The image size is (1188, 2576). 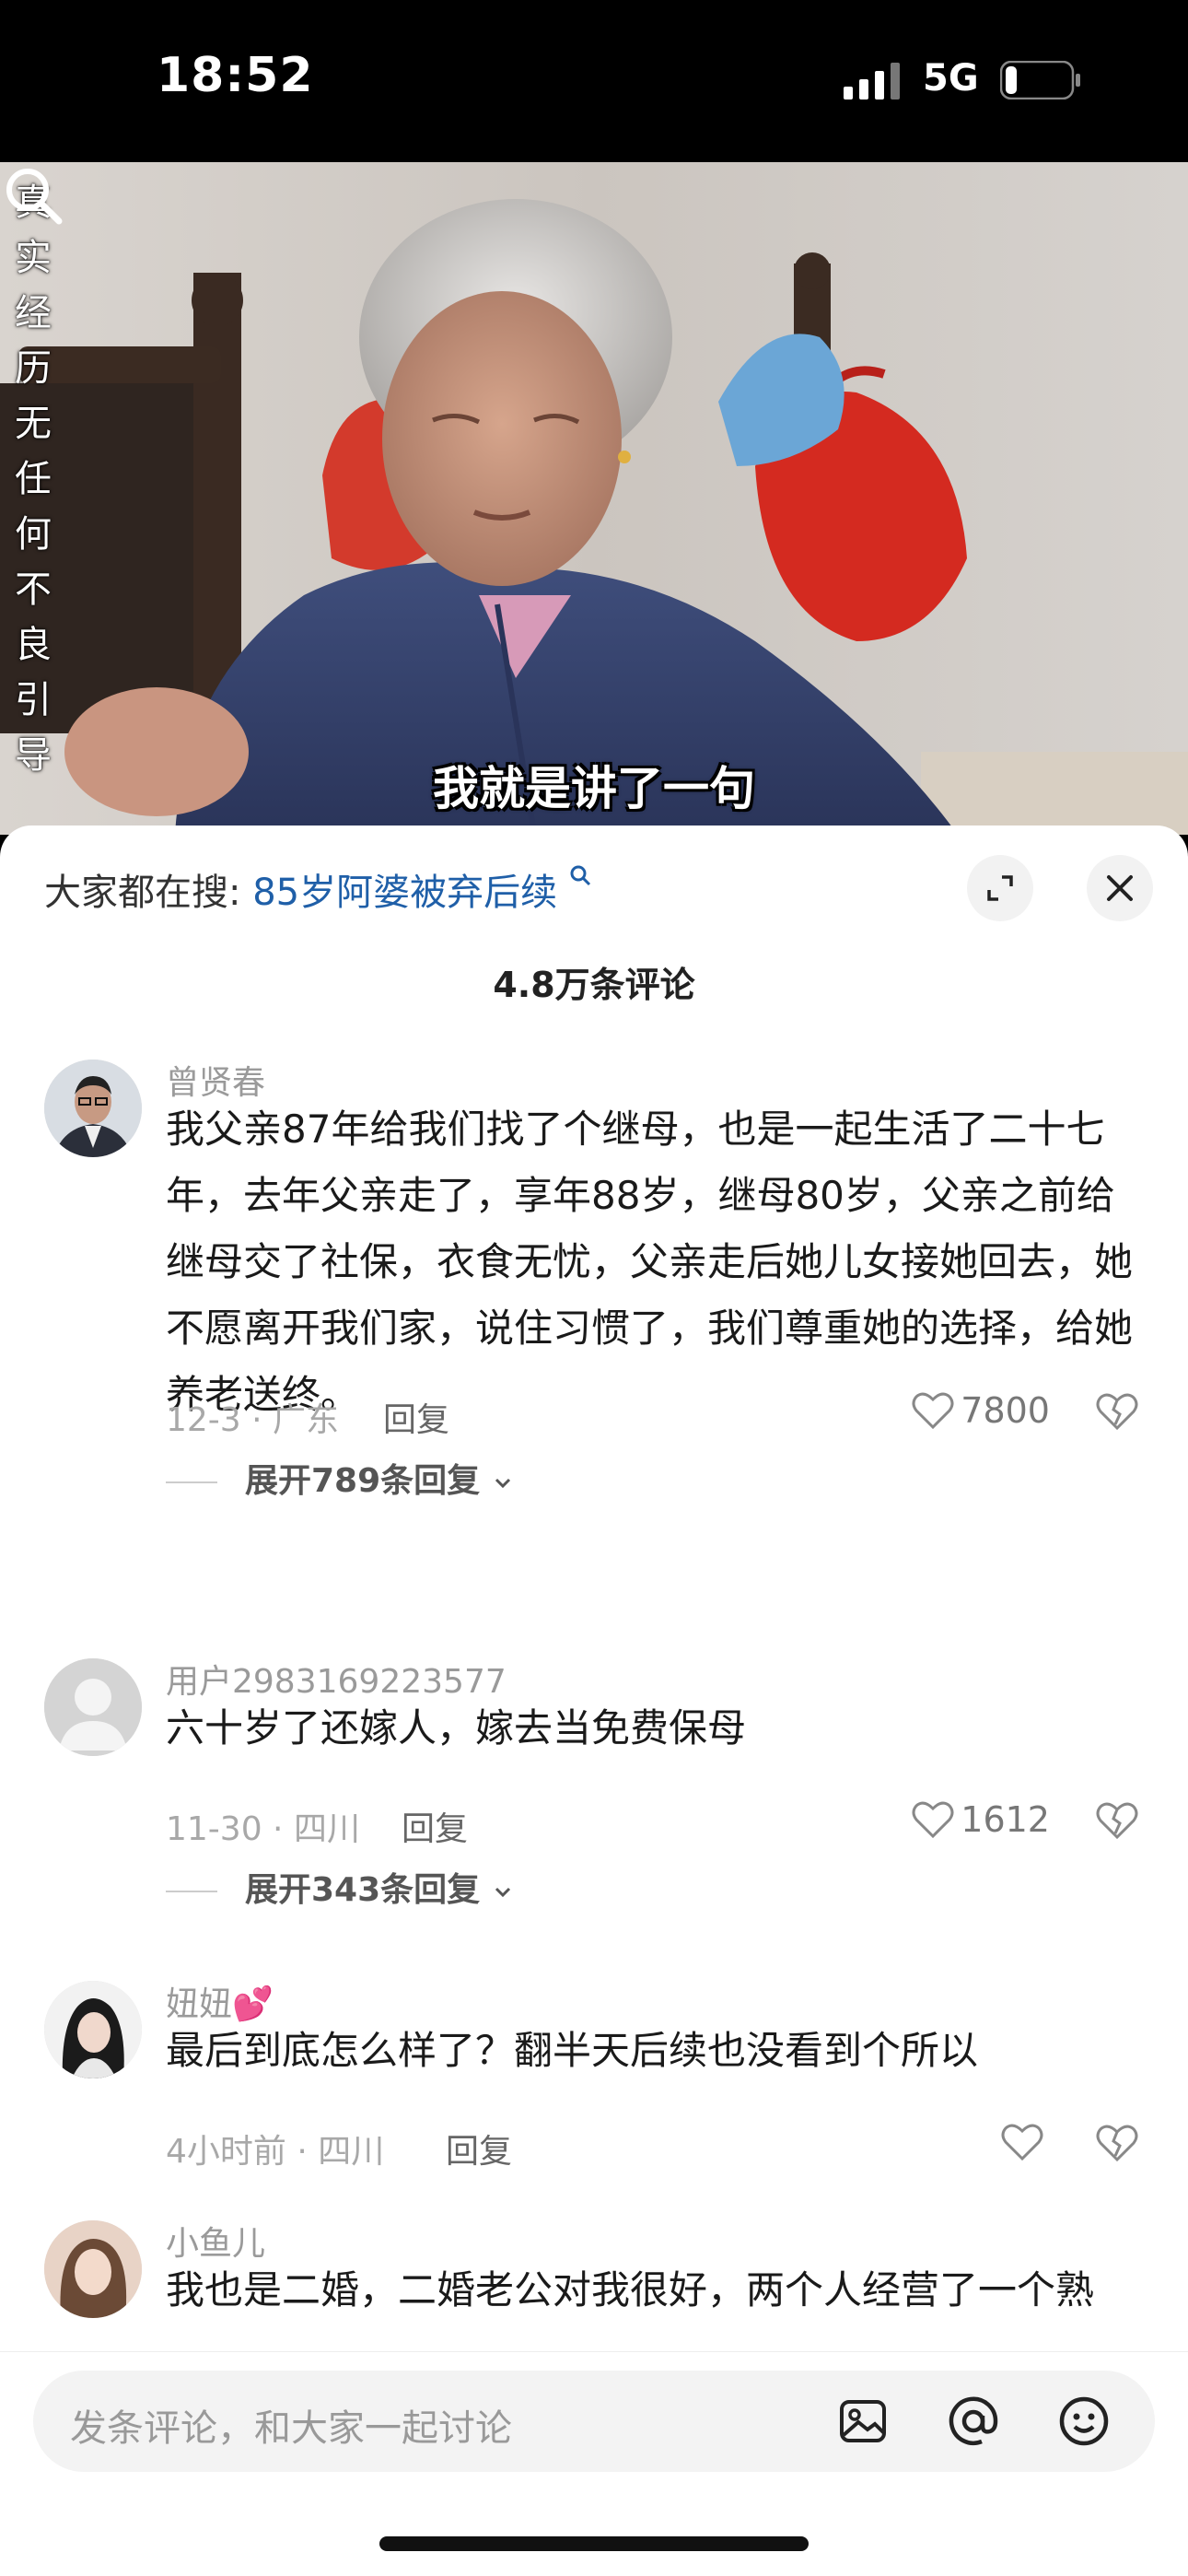 What do you see at coordinates (594, 2543) in the screenshot?
I see `home-indicator` at bounding box center [594, 2543].